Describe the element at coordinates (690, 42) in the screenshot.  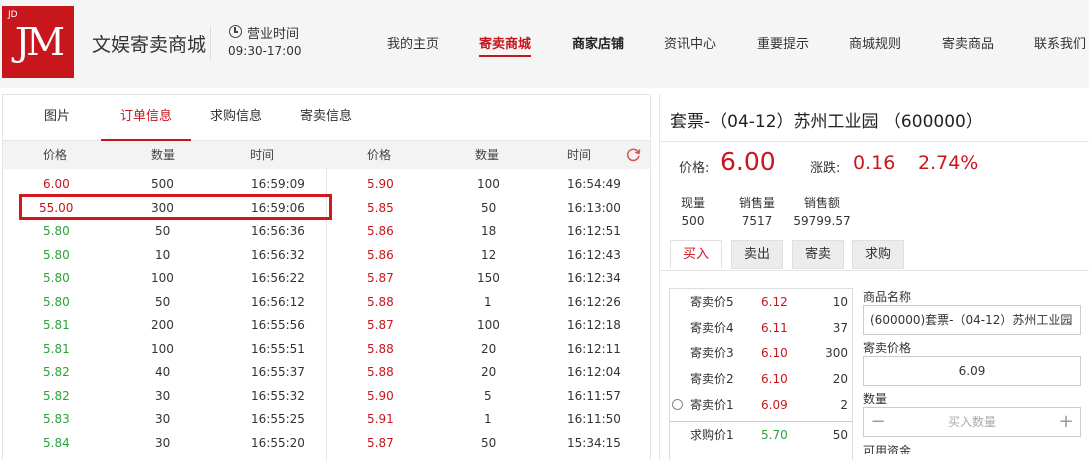
I see `nav-news-center: 资讯中心` at that location.